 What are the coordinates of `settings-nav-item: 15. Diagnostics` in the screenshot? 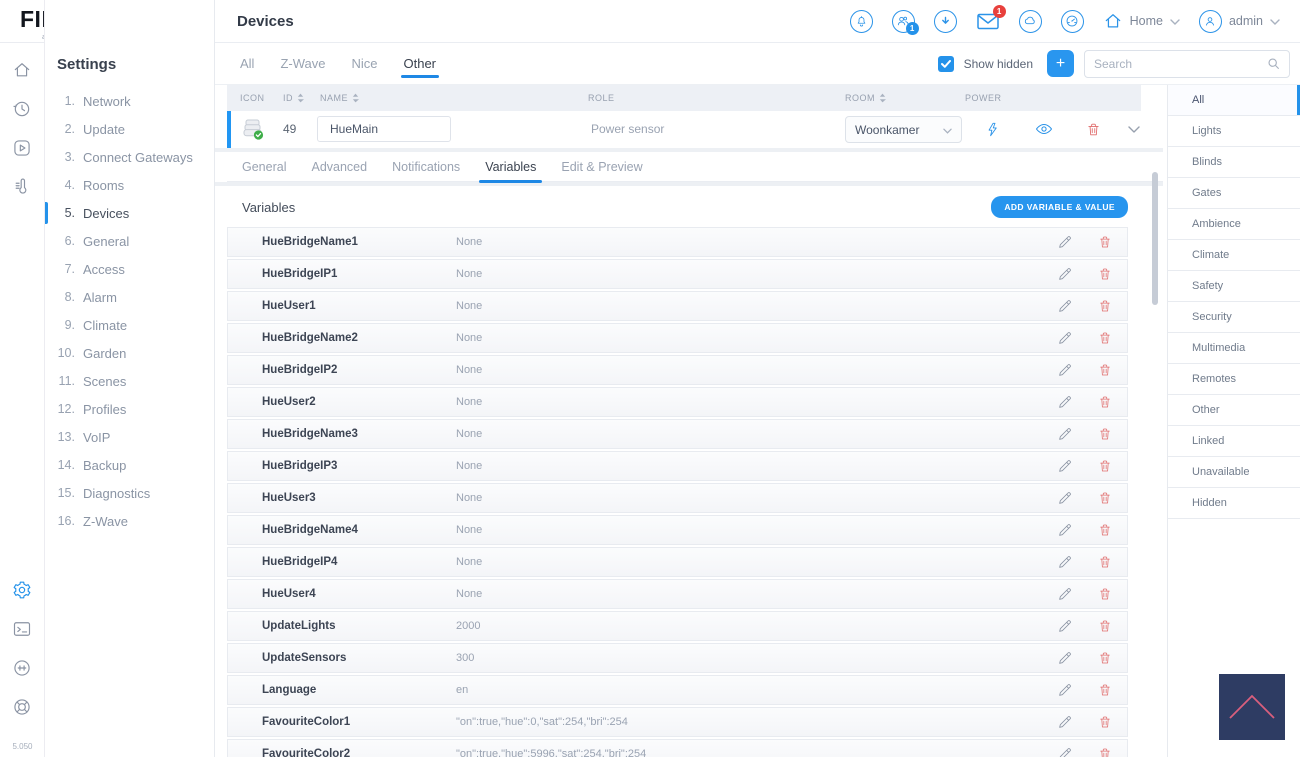 It's located at (129, 493).